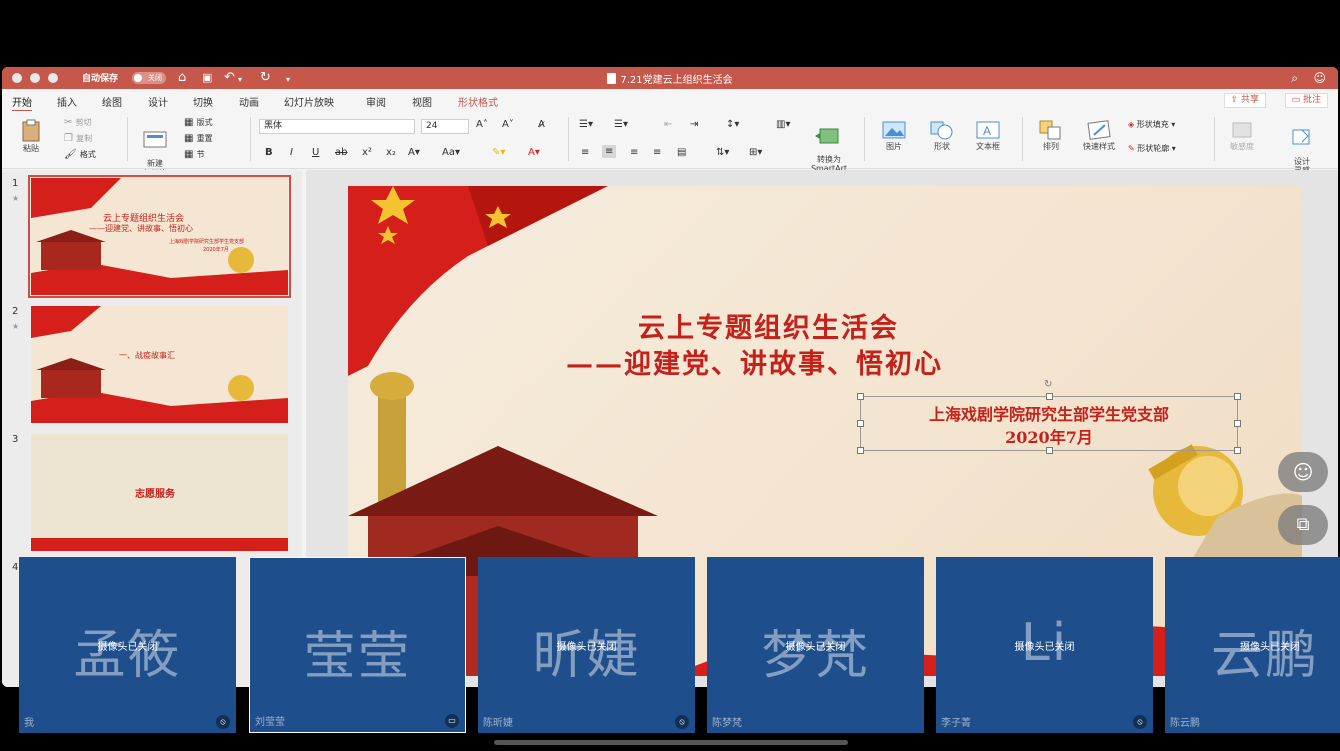  I want to click on shrink-font-icon: A˅, so click(508, 124).